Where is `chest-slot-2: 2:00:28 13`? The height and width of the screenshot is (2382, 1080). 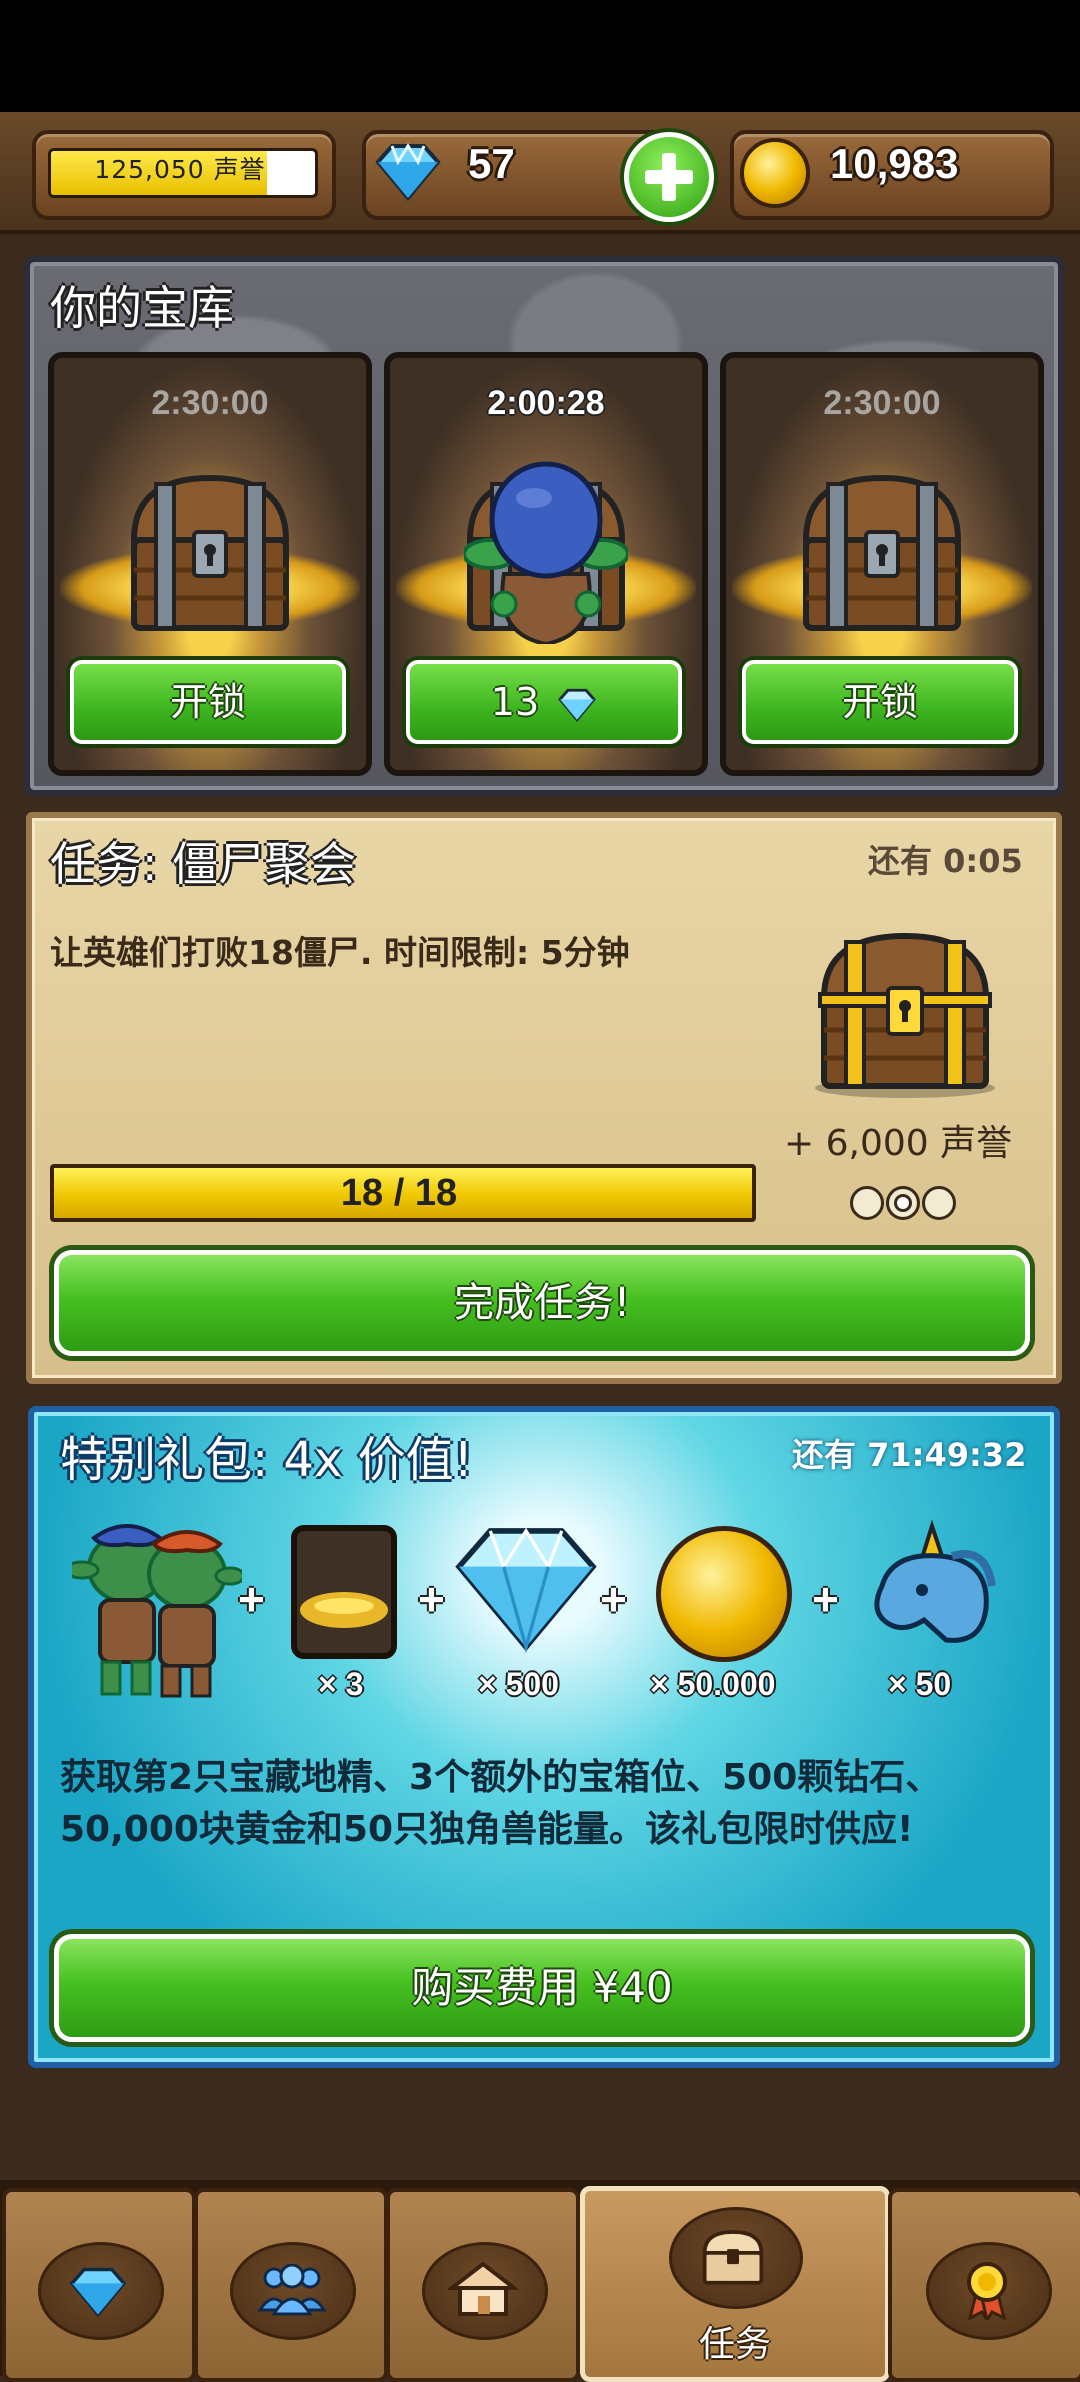
chest-slot-2: 2:00:28 13 is located at coordinates (546, 564).